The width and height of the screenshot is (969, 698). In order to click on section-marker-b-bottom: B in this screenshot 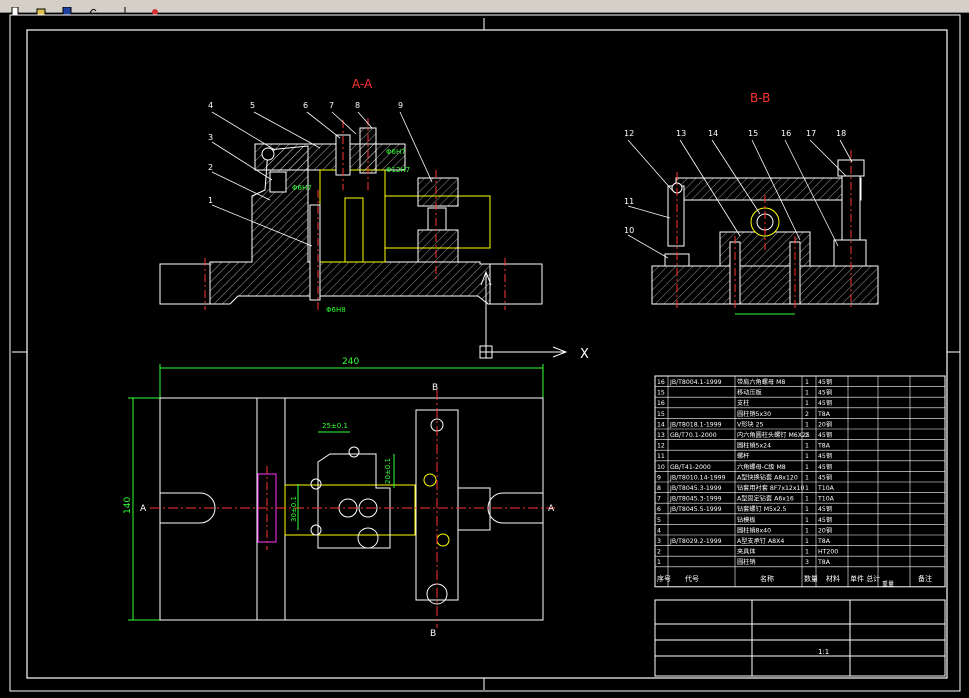, I will do `click(433, 634)`.